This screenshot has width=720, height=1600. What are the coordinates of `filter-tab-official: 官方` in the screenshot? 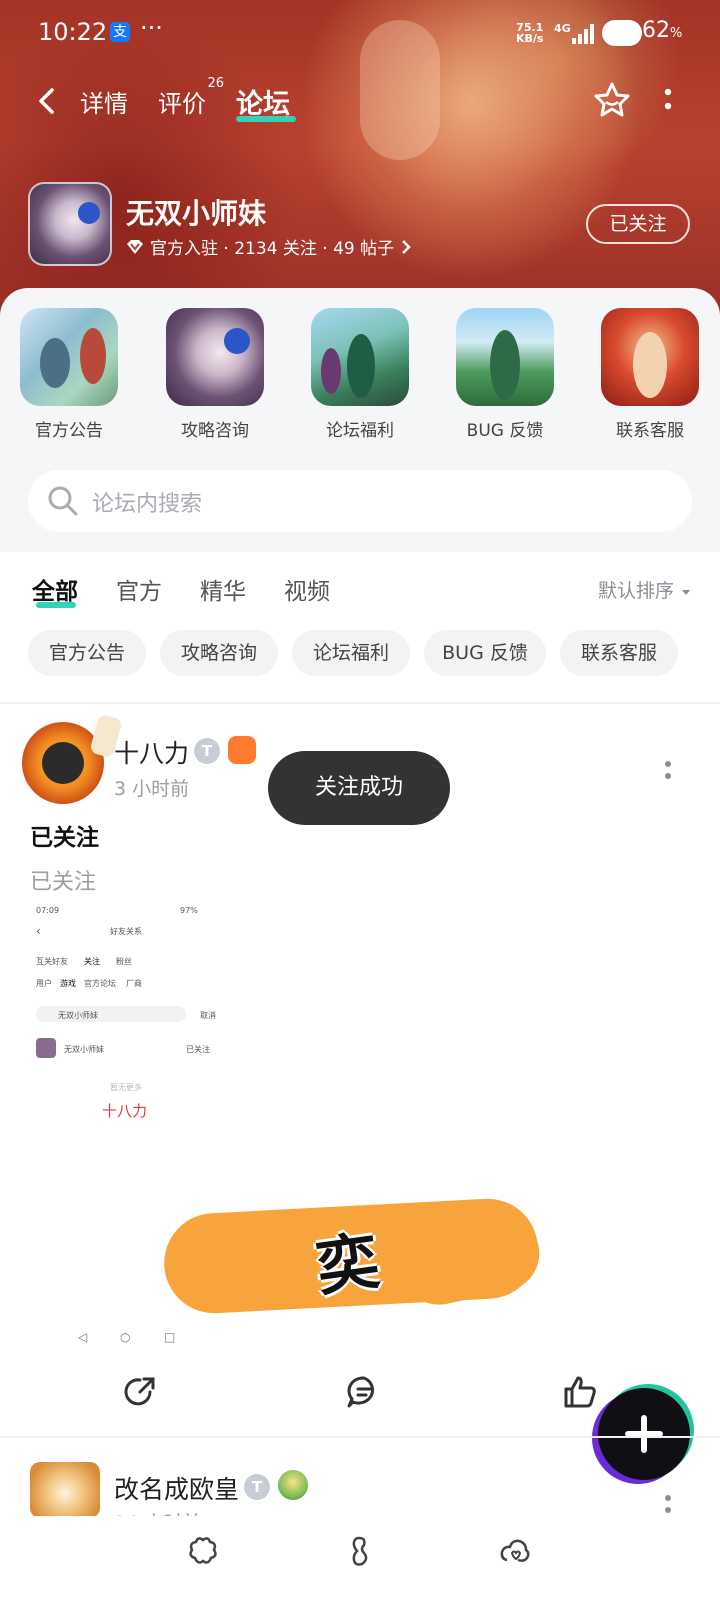 It's located at (139, 589).